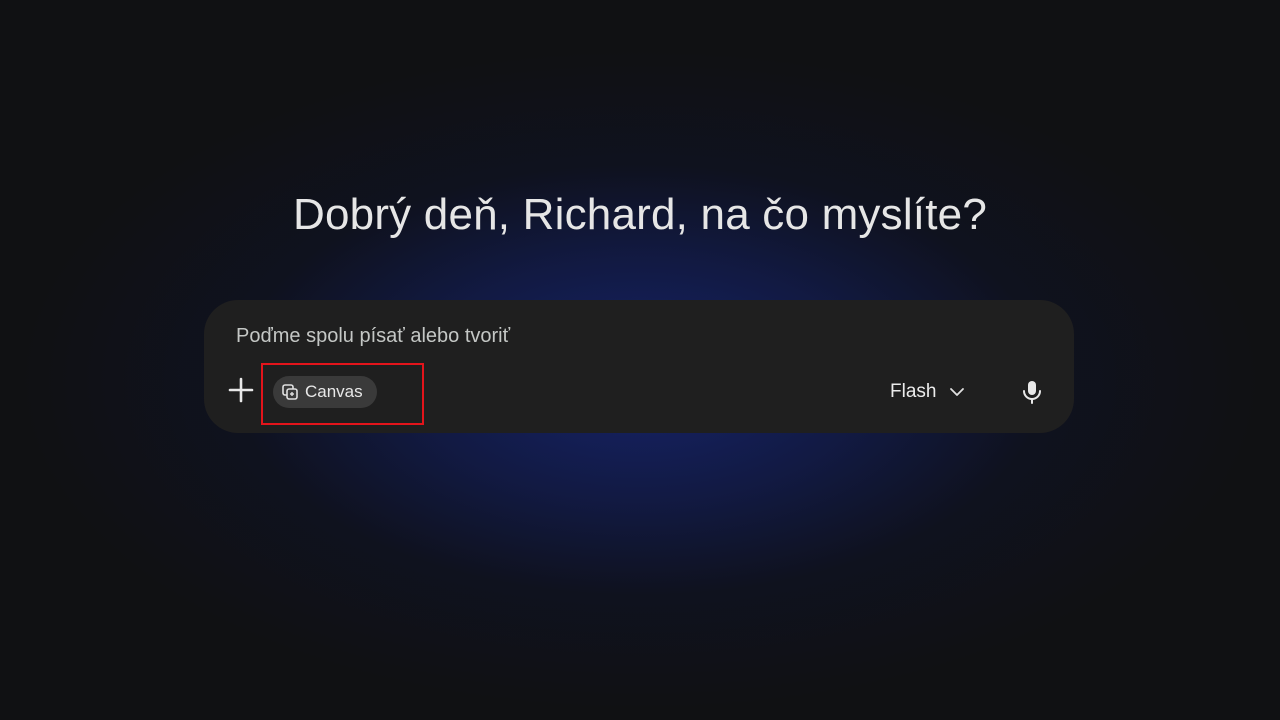 This screenshot has height=720, width=1280. I want to click on model-picker-dropdown: Flash, so click(928, 392).